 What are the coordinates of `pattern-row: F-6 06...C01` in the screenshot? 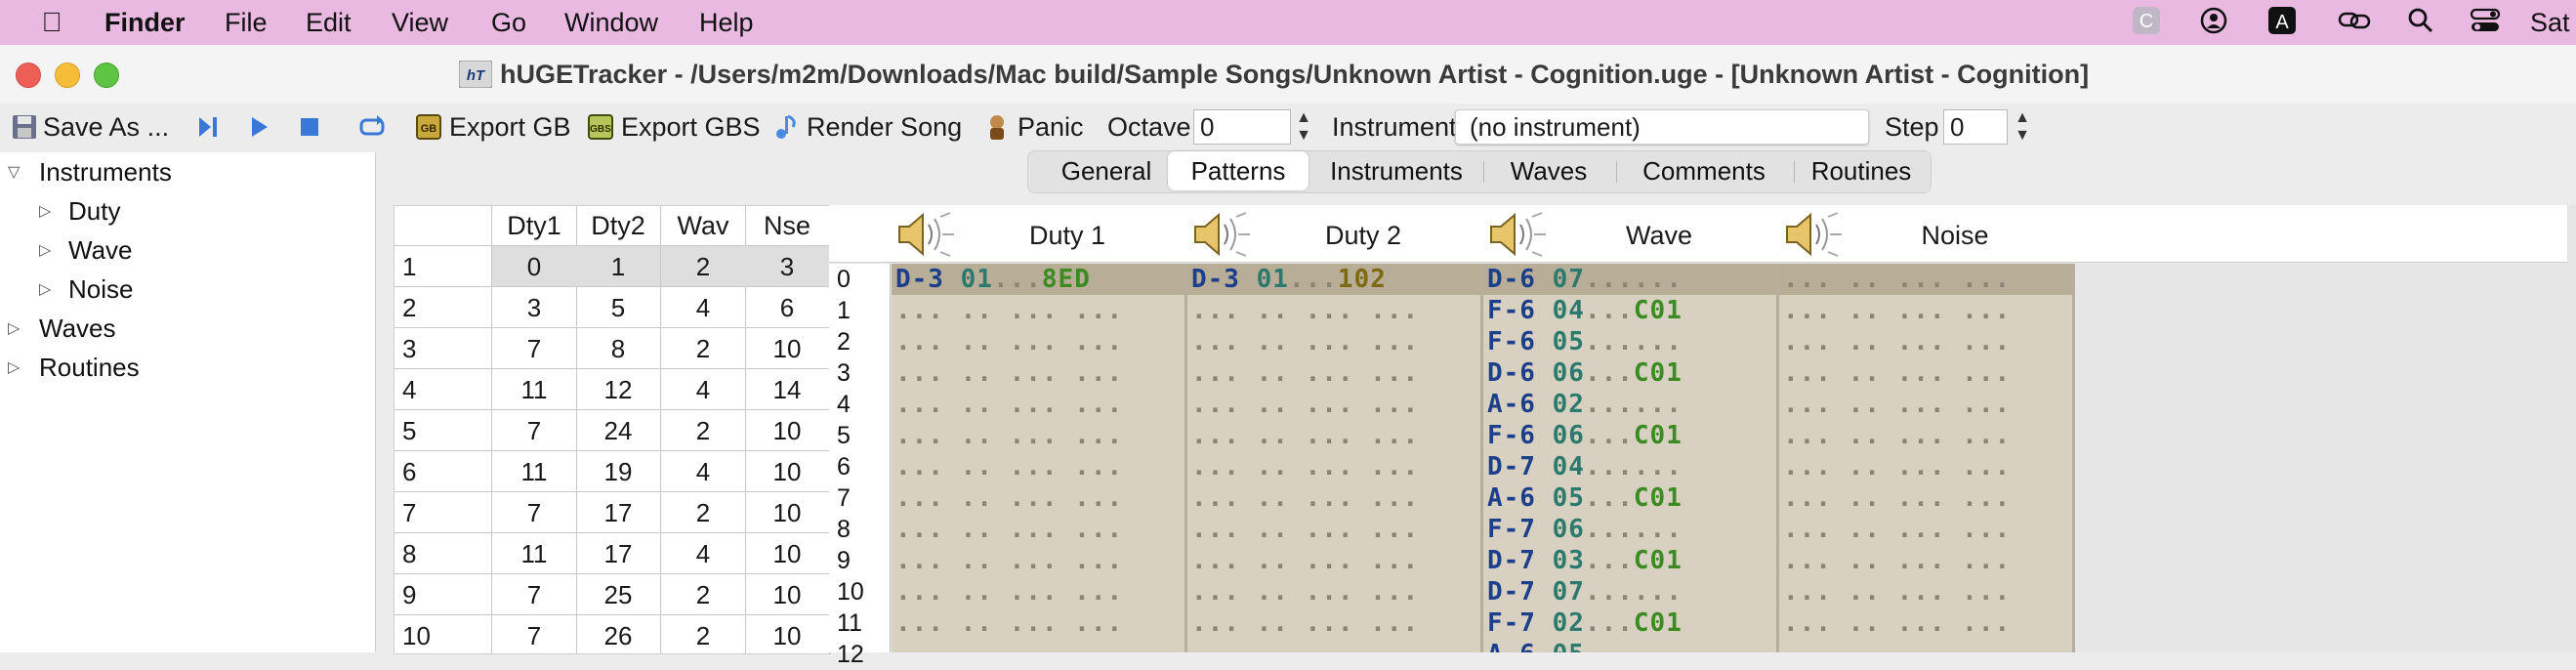 It's located at (1630, 436).